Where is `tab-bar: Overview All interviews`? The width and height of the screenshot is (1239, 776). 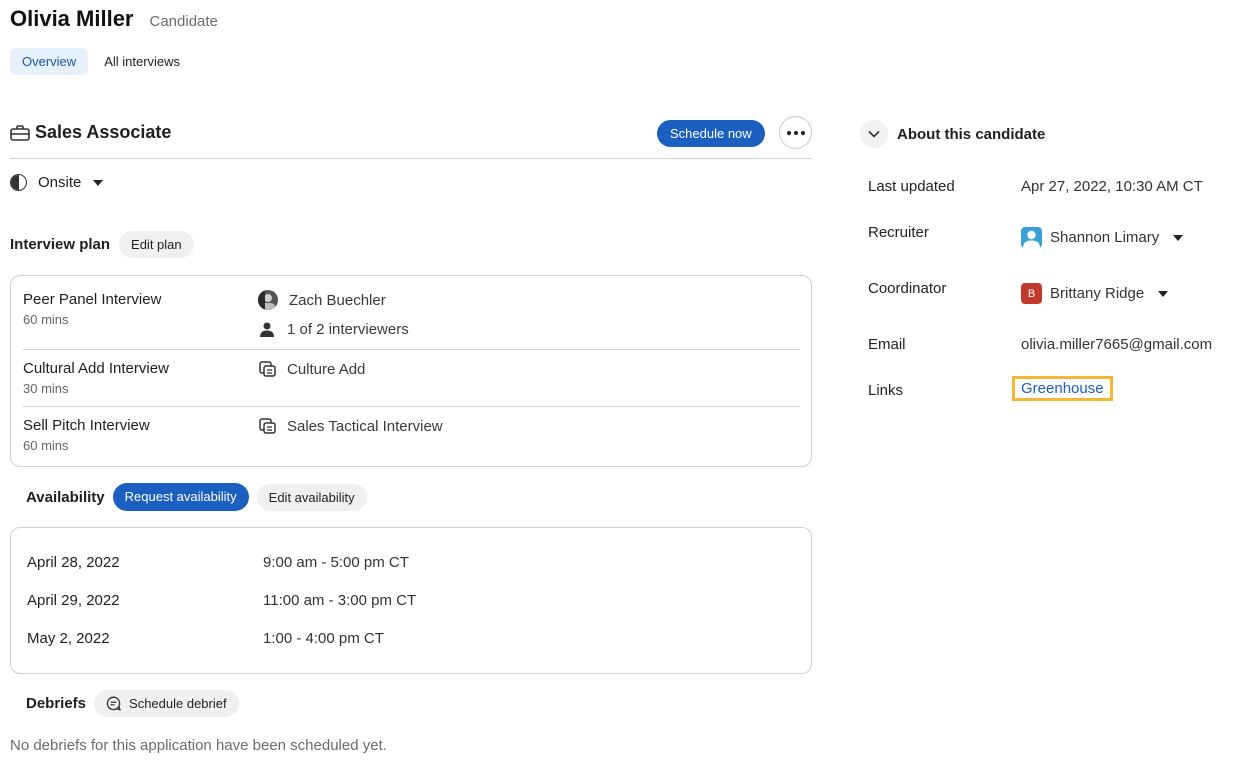
tab-bar: Overview All interviews is located at coordinates (101, 61).